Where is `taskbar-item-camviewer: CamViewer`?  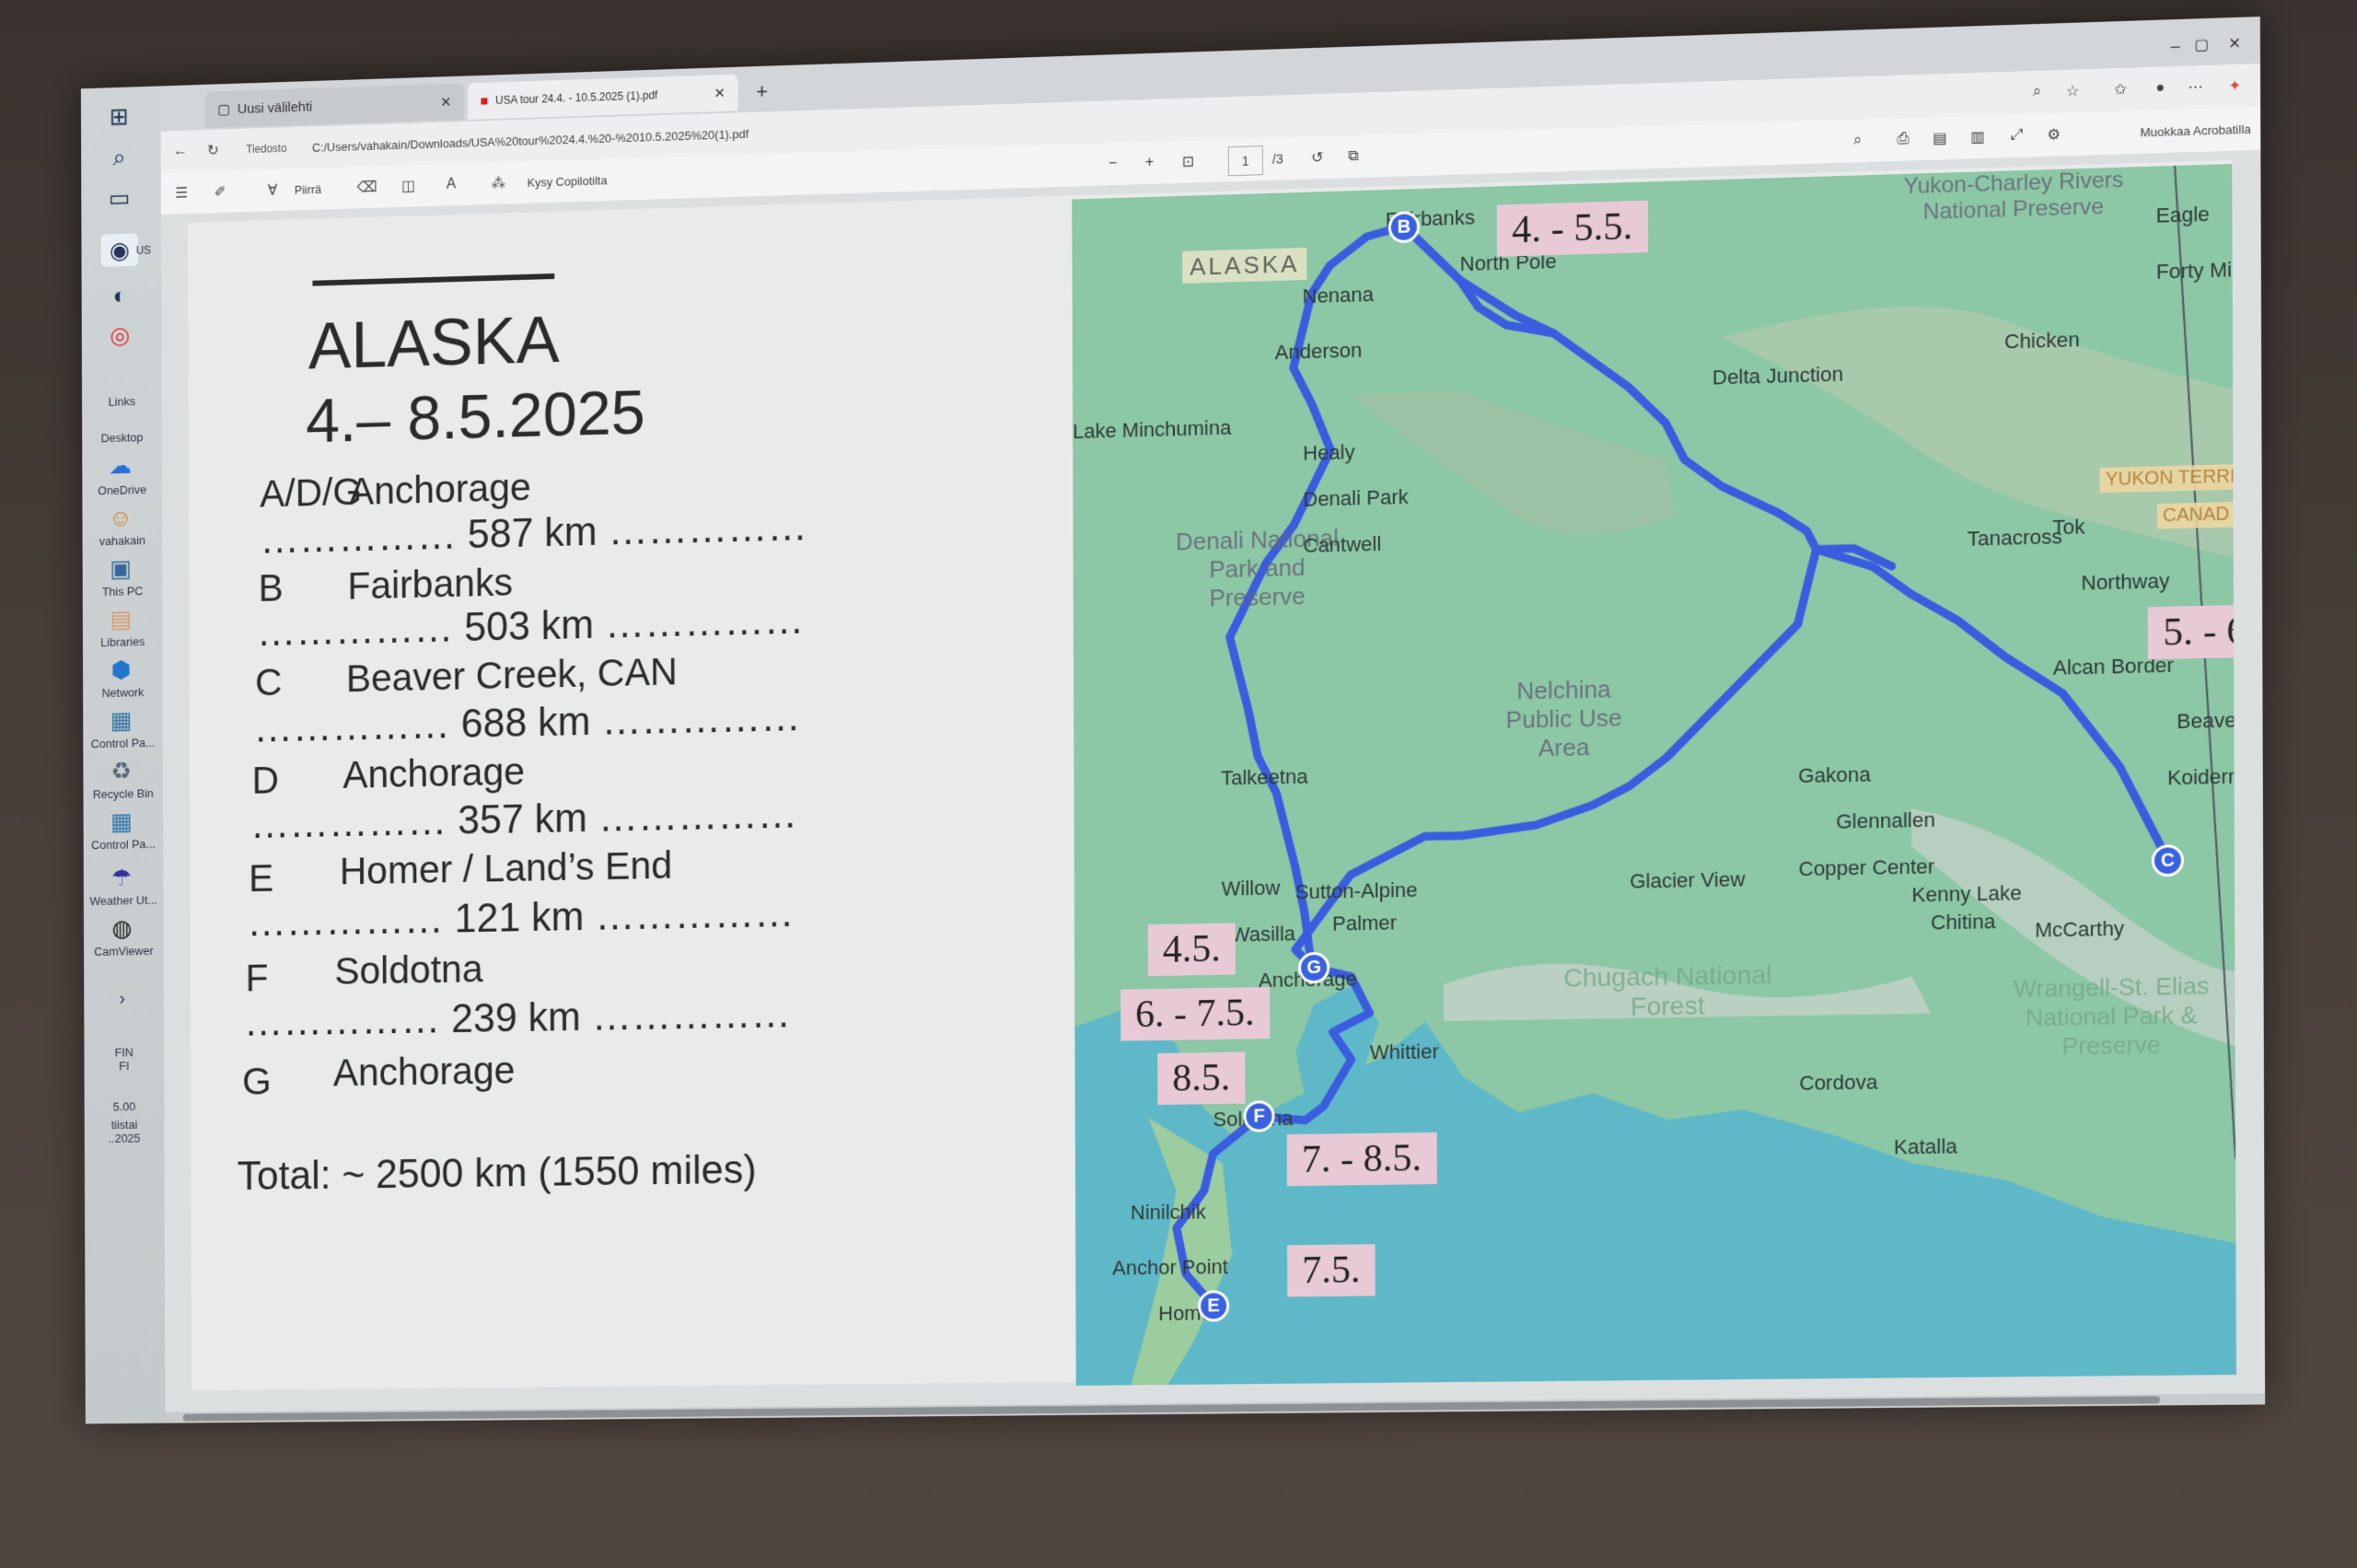 taskbar-item-camviewer: CamViewer is located at coordinates (123, 951).